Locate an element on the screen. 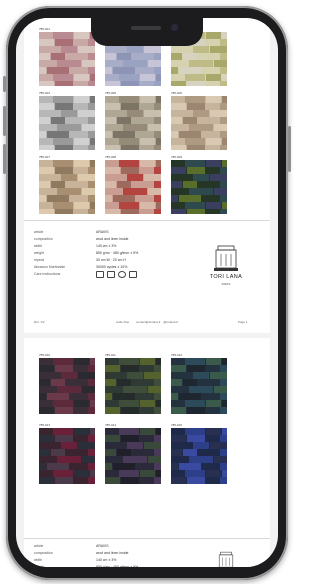 The height and width of the screenshot is (584, 320). camera-icon is located at coordinates (174, 27).